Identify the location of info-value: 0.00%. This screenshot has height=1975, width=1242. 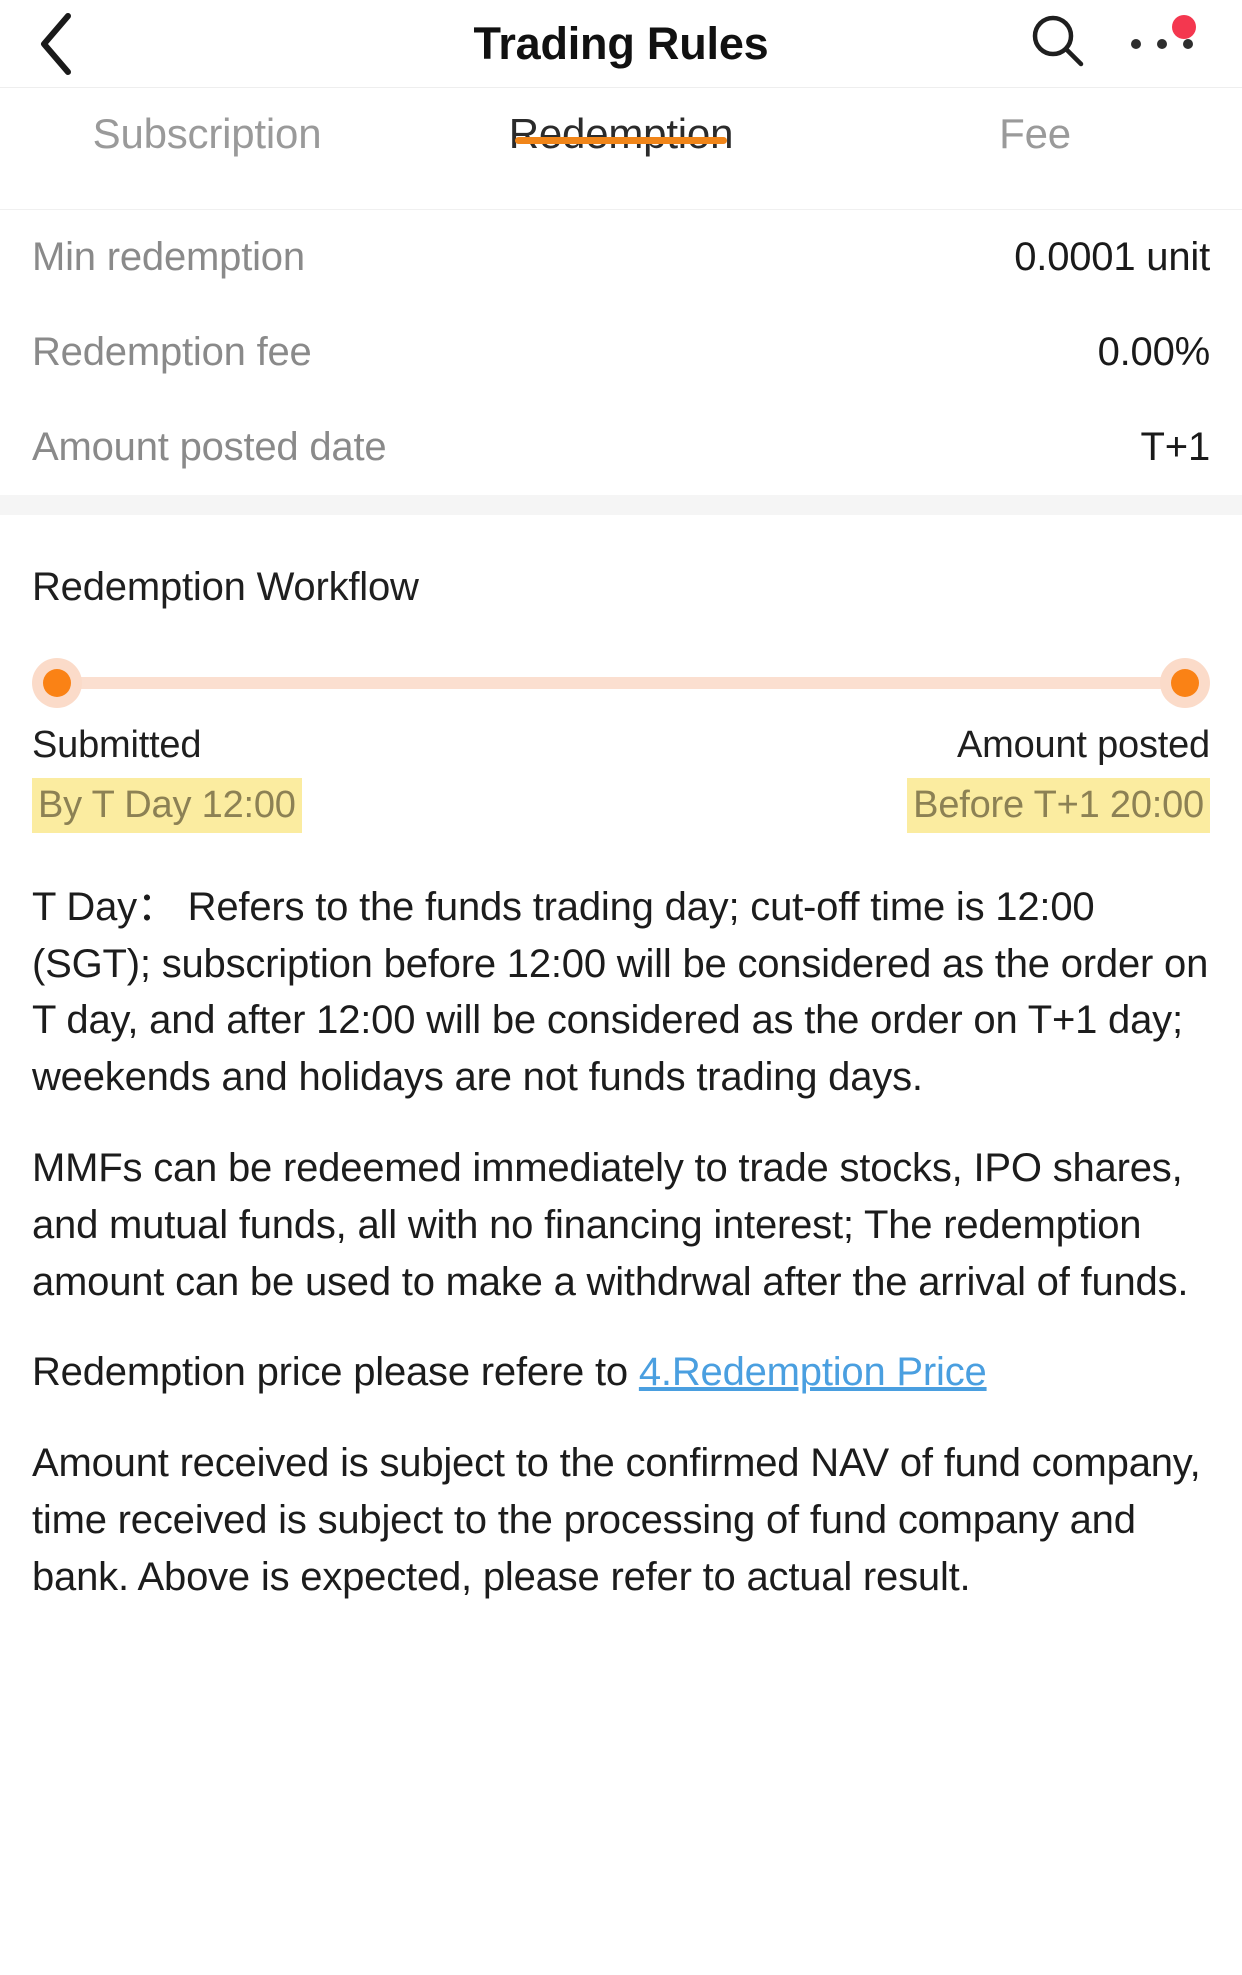
(1154, 352).